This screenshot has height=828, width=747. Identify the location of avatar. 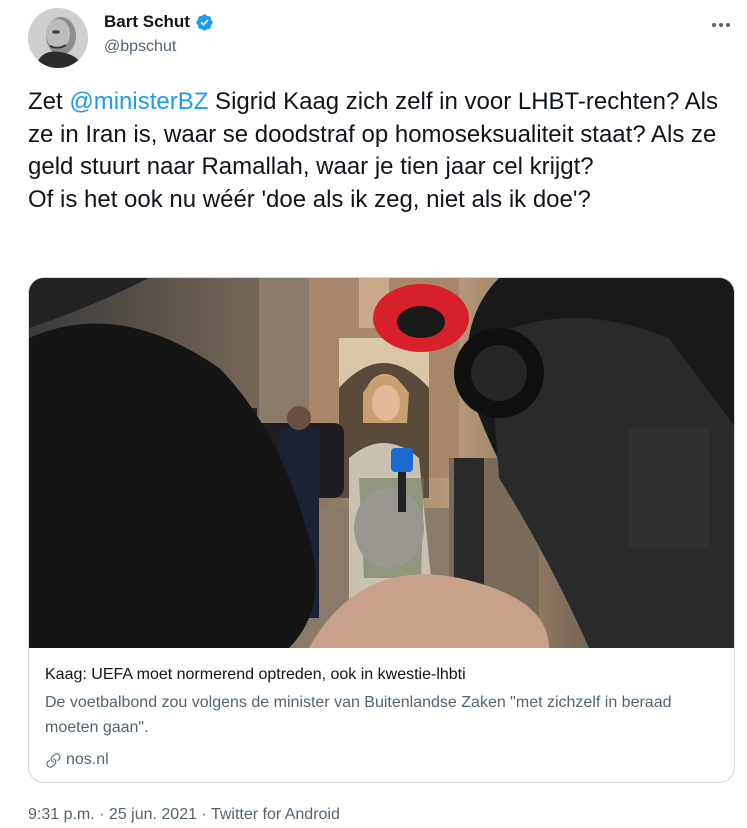
(58, 38).